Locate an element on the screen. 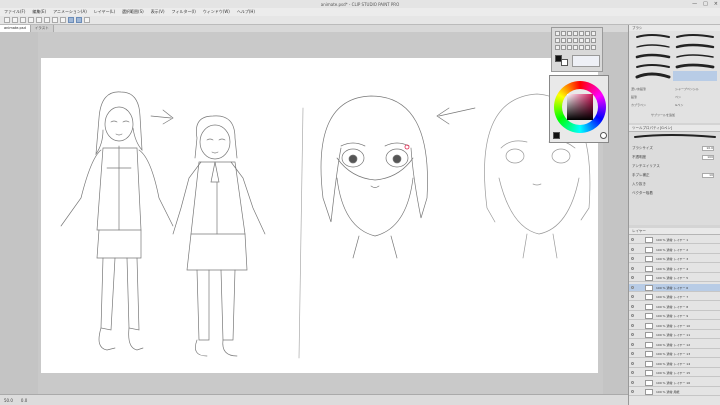 The height and width of the screenshot is (405, 720). eyedropper-icon is located at coordinates (593, 33).